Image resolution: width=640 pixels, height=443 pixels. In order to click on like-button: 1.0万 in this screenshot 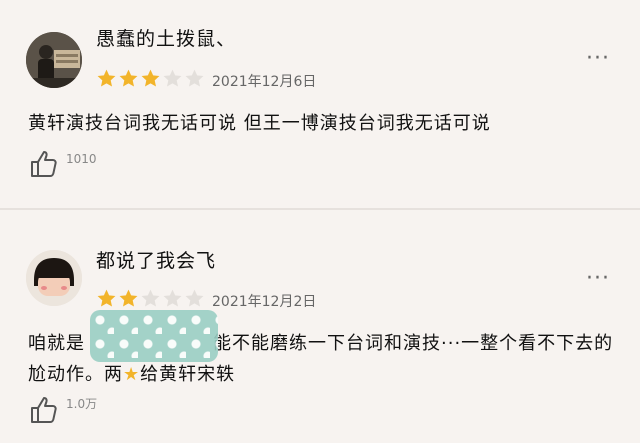, I will do `click(62, 410)`.